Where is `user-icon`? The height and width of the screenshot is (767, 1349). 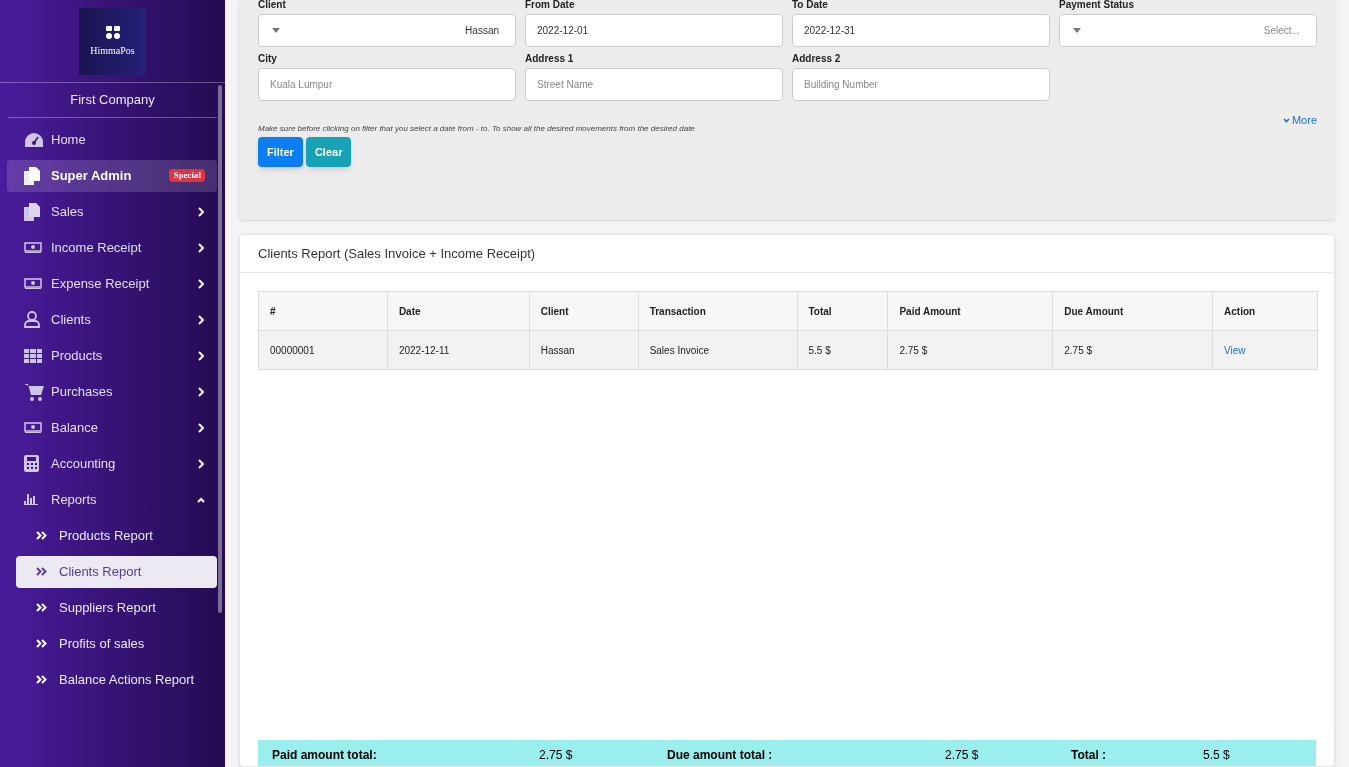 user-icon is located at coordinates (32, 319).